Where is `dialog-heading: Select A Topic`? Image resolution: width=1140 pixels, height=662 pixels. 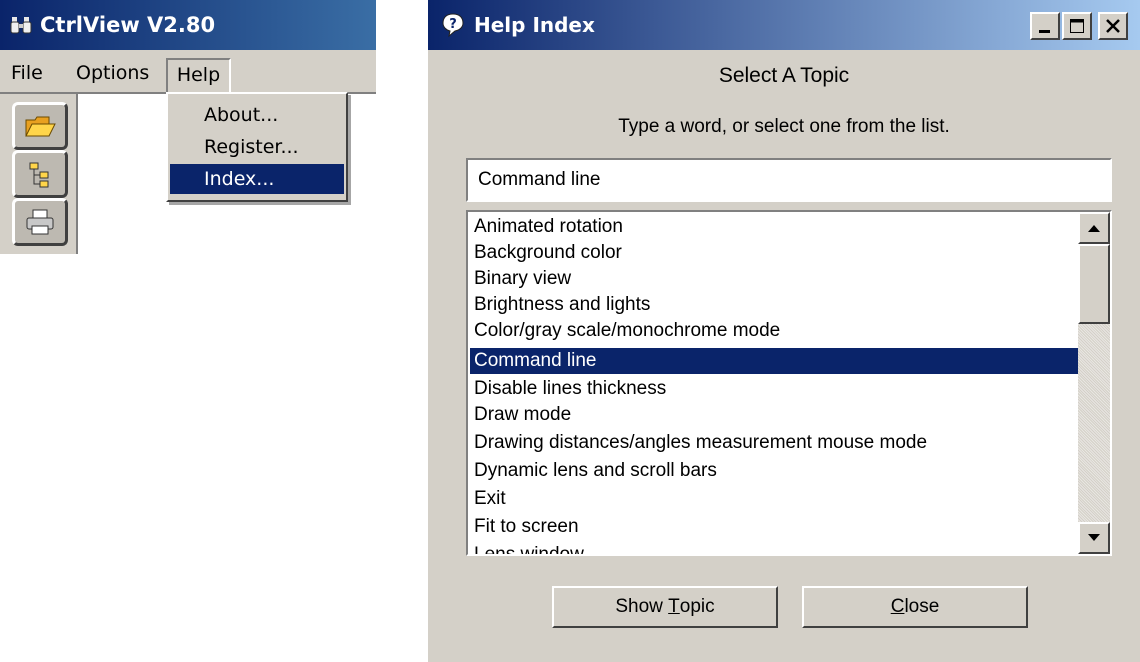
dialog-heading: Select A Topic is located at coordinates (784, 75).